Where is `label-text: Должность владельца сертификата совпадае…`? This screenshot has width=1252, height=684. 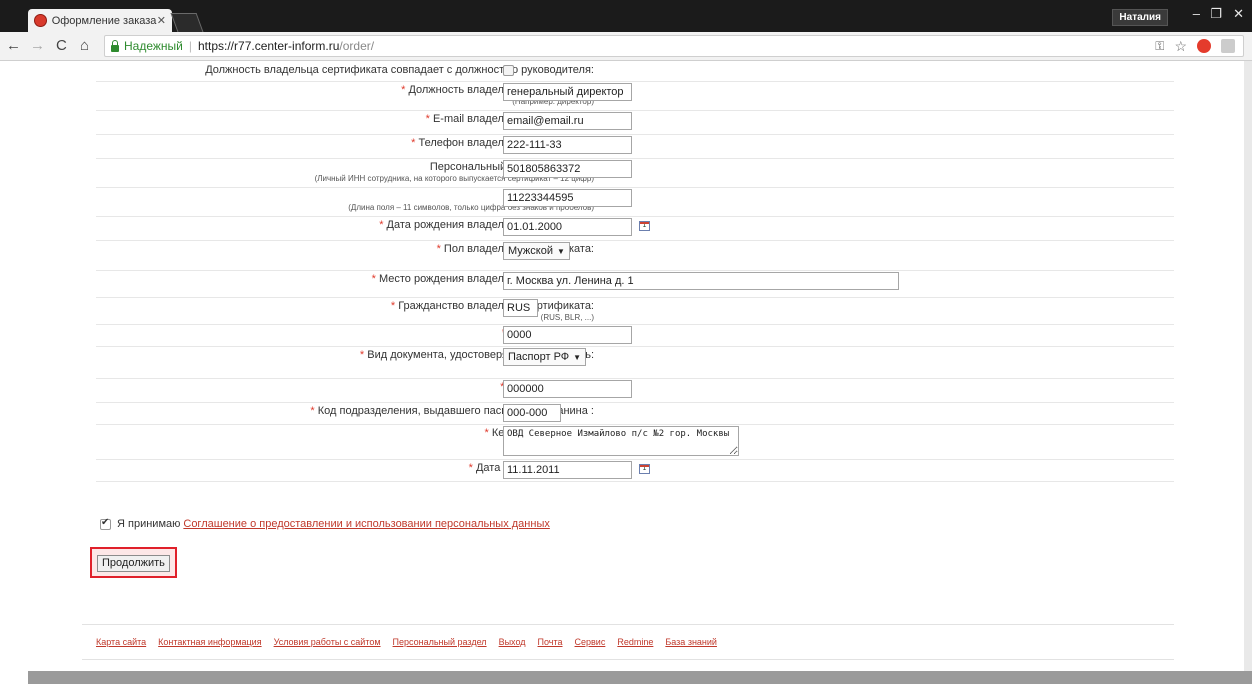 label-text: Должность владельца сертификата совпадае… is located at coordinates (399, 70).